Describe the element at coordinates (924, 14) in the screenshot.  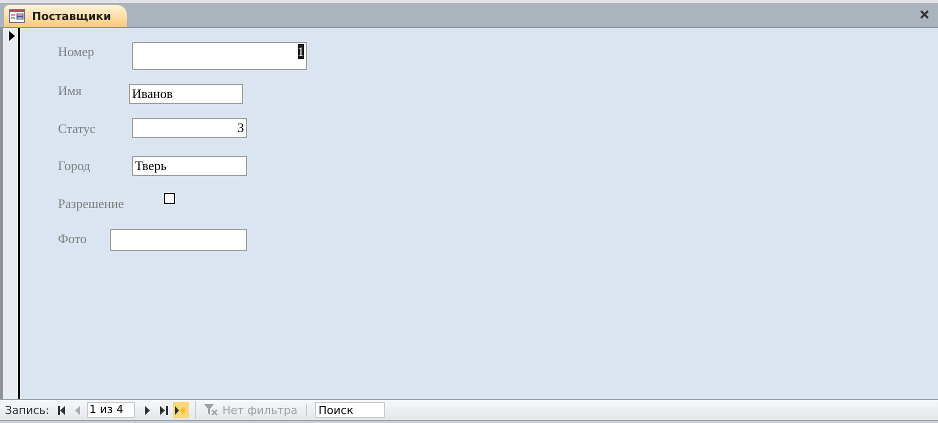
I see `close-icon` at that location.